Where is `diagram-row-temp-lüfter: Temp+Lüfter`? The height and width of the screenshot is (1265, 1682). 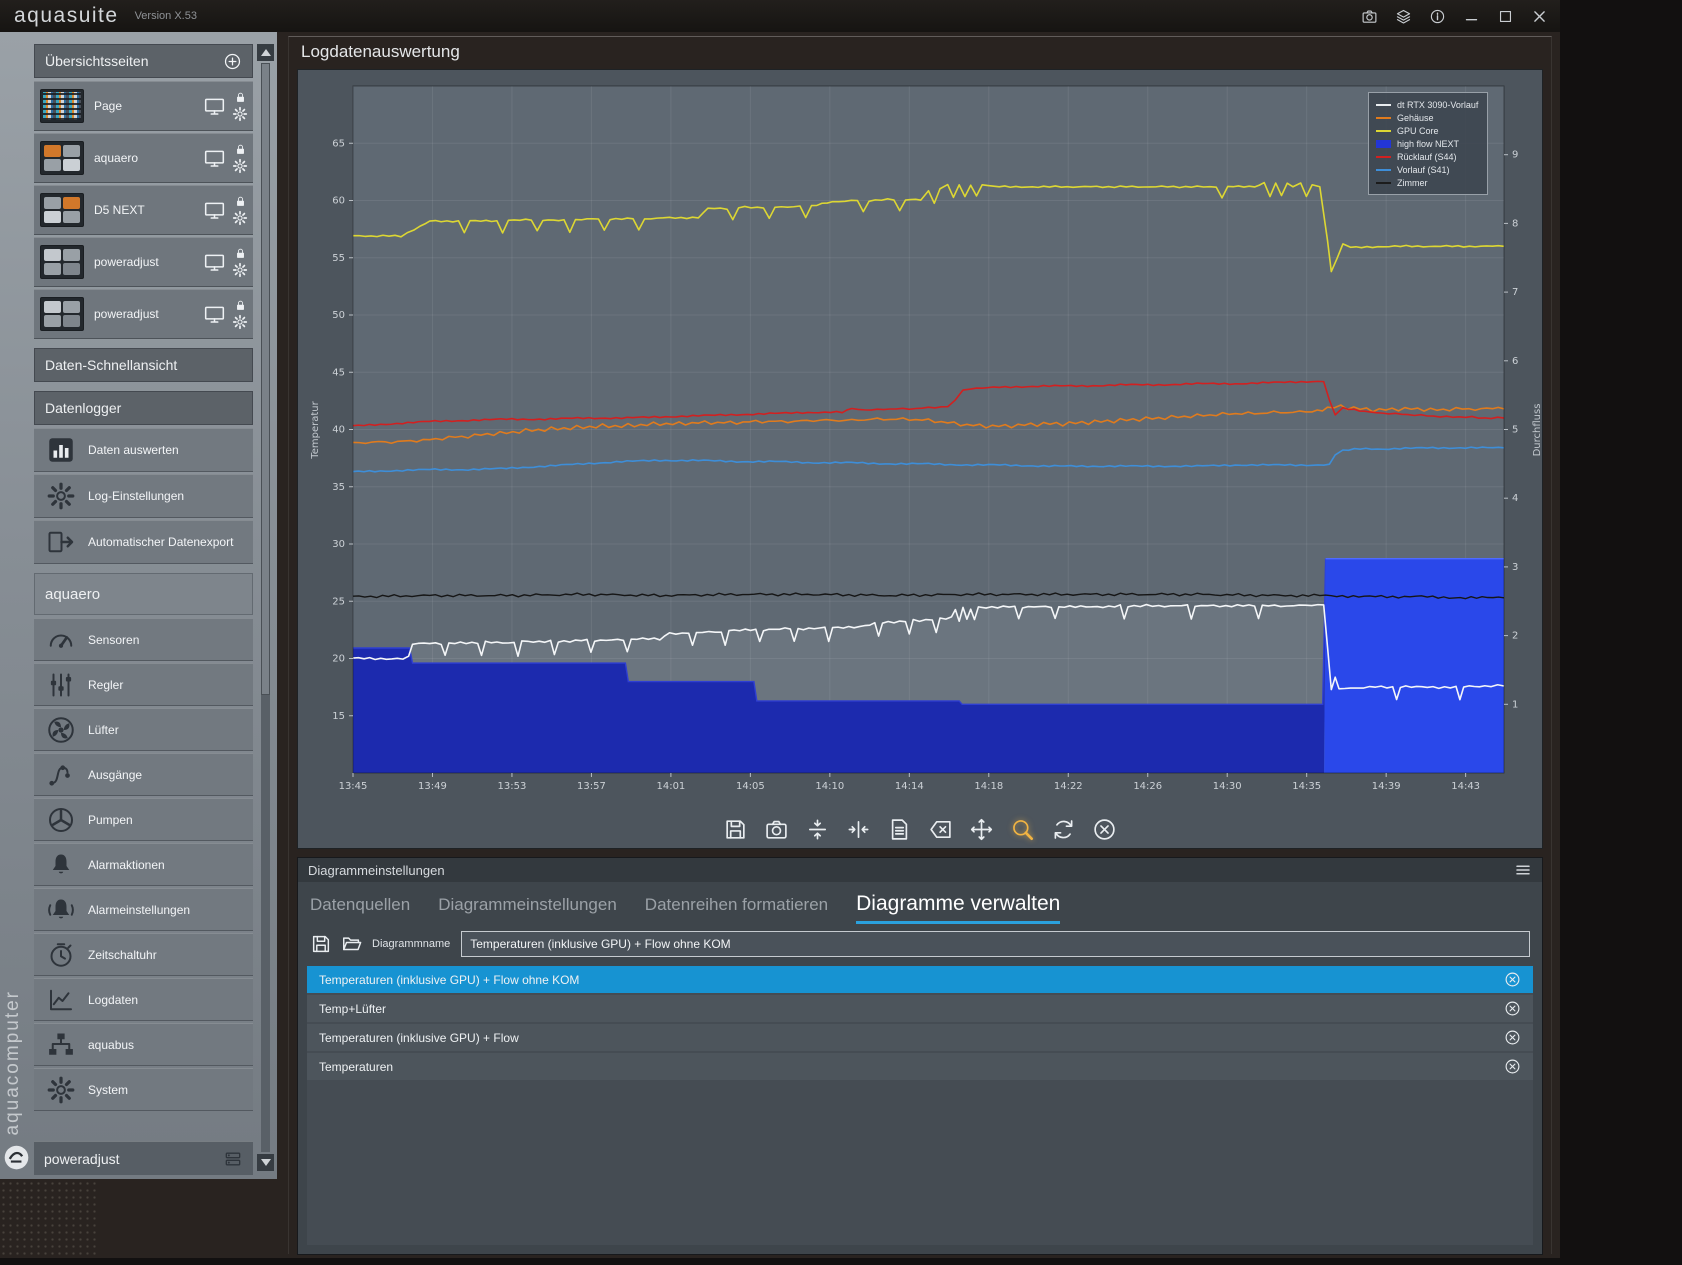 diagram-row-temp-lüfter: Temp+Lüfter is located at coordinates (920, 1008).